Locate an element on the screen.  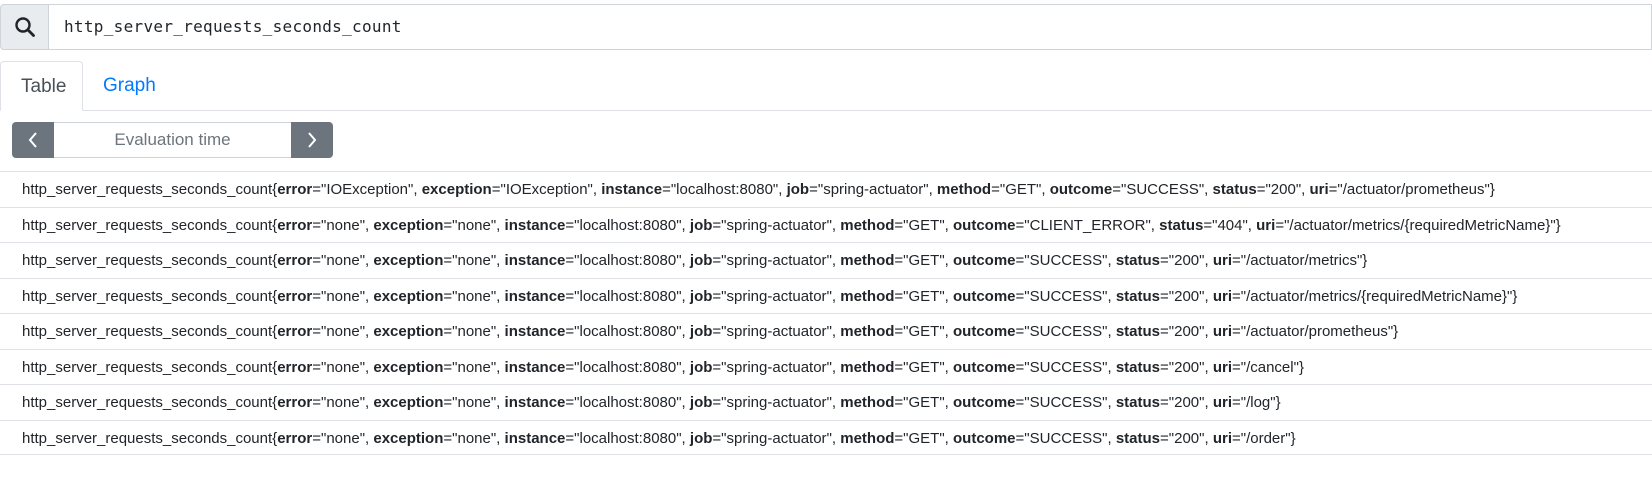
chevron-left-icon is located at coordinates (32, 140).